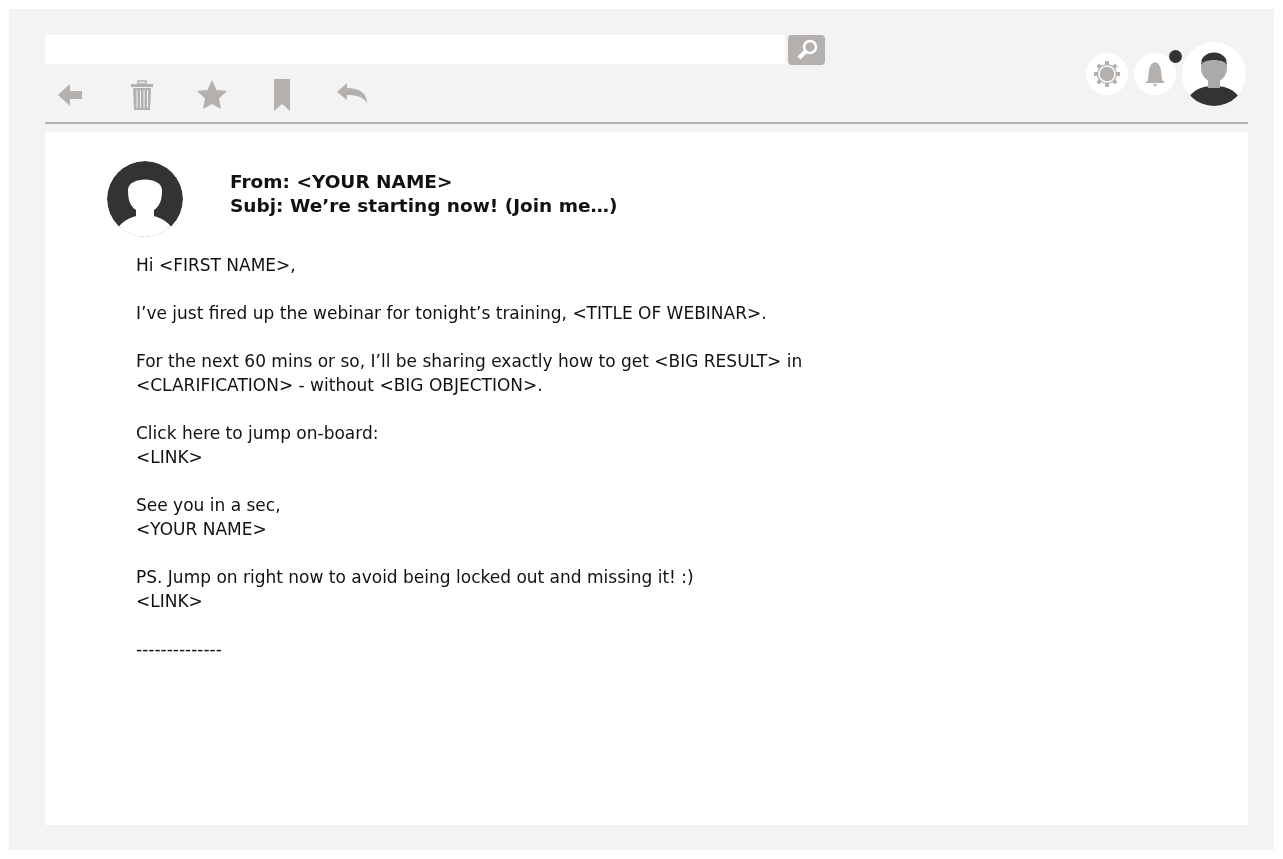 This screenshot has height=859, width=1283. I want to click on email-paragraph: Click here to jump on-board: <LINK>, so click(258, 445).